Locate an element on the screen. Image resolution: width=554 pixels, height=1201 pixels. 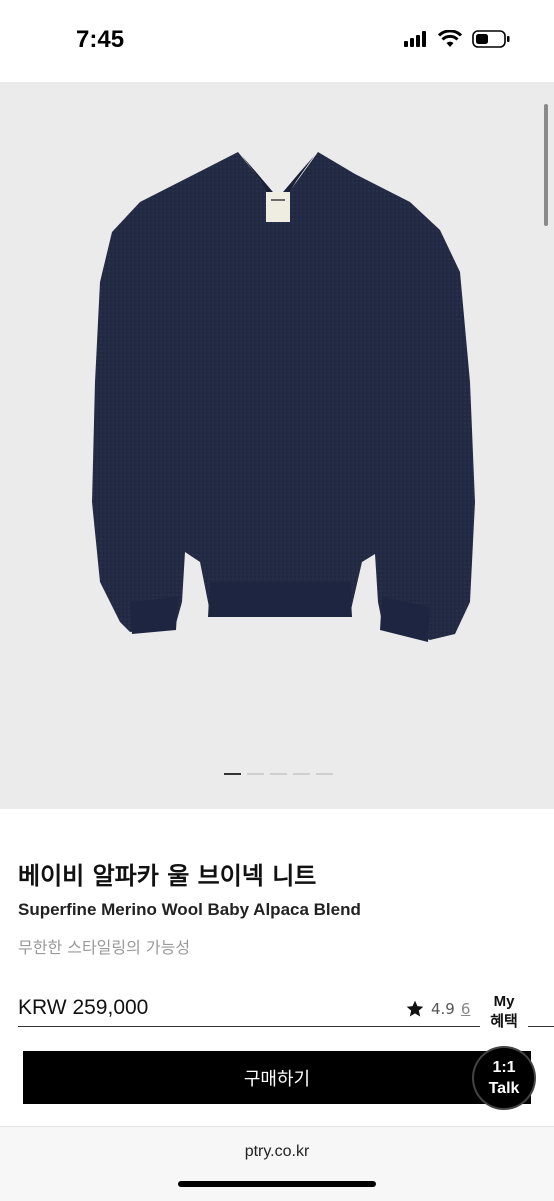
talk-line1: 1:1 is located at coordinates (504, 1067).